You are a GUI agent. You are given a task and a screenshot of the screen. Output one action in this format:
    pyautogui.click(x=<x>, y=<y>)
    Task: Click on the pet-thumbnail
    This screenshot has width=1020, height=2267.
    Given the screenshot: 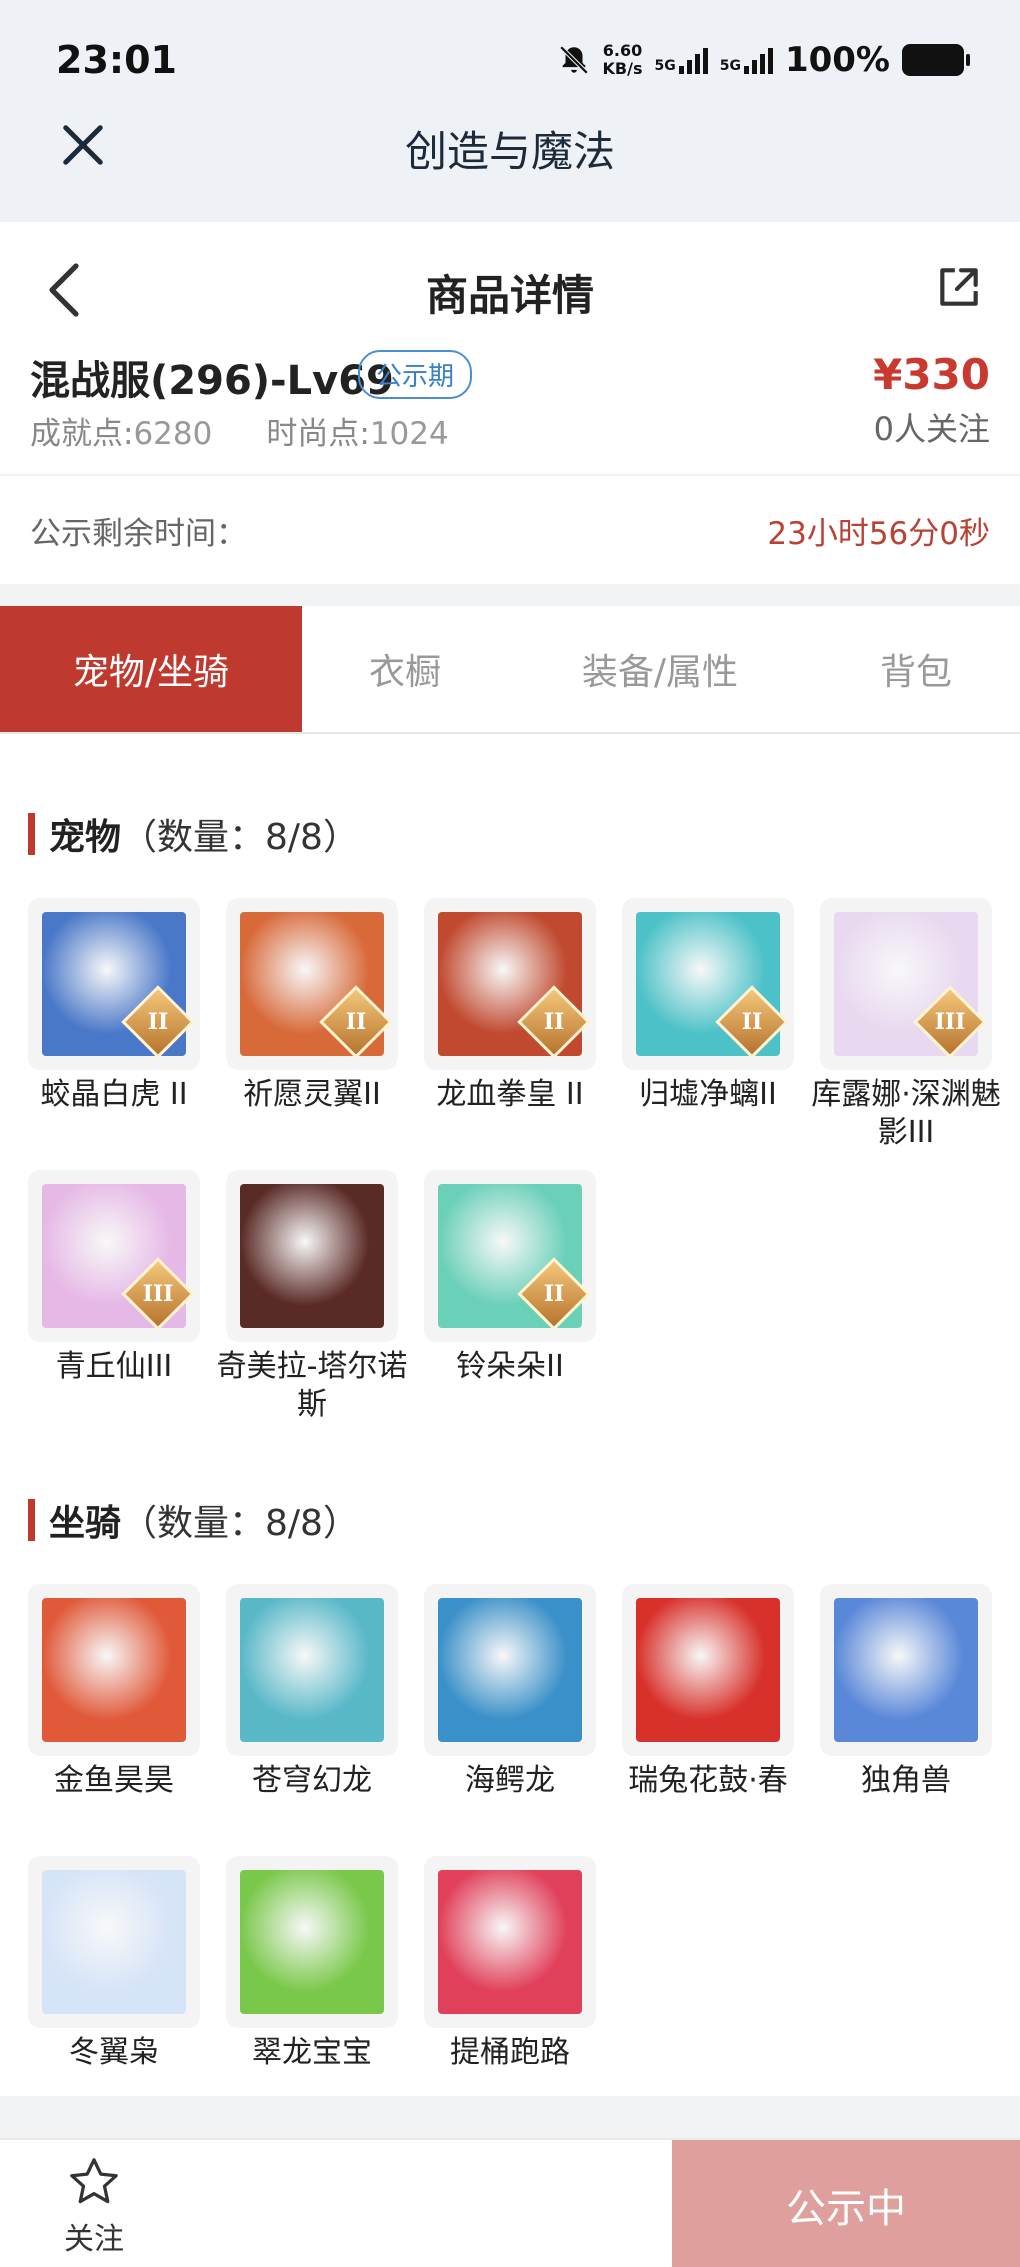 What is the action you would take?
    pyautogui.click(x=312, y=1256)
    